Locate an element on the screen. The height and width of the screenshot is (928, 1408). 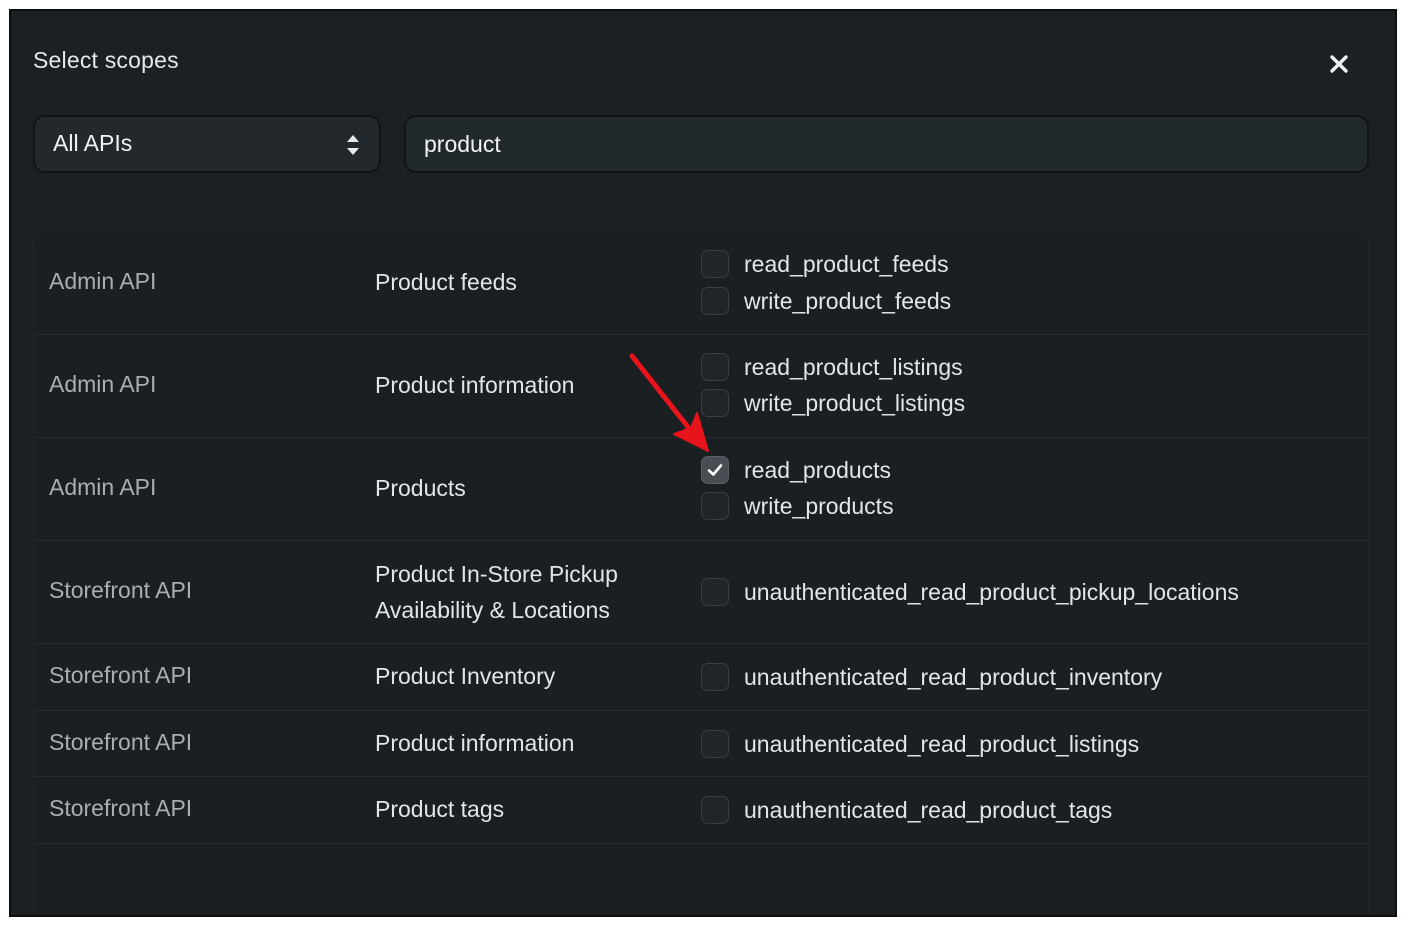
scope-checkbox-unauthenticated-read-product-tags: unauthenticated_read_product_tags is located at coordinates (906, 810).